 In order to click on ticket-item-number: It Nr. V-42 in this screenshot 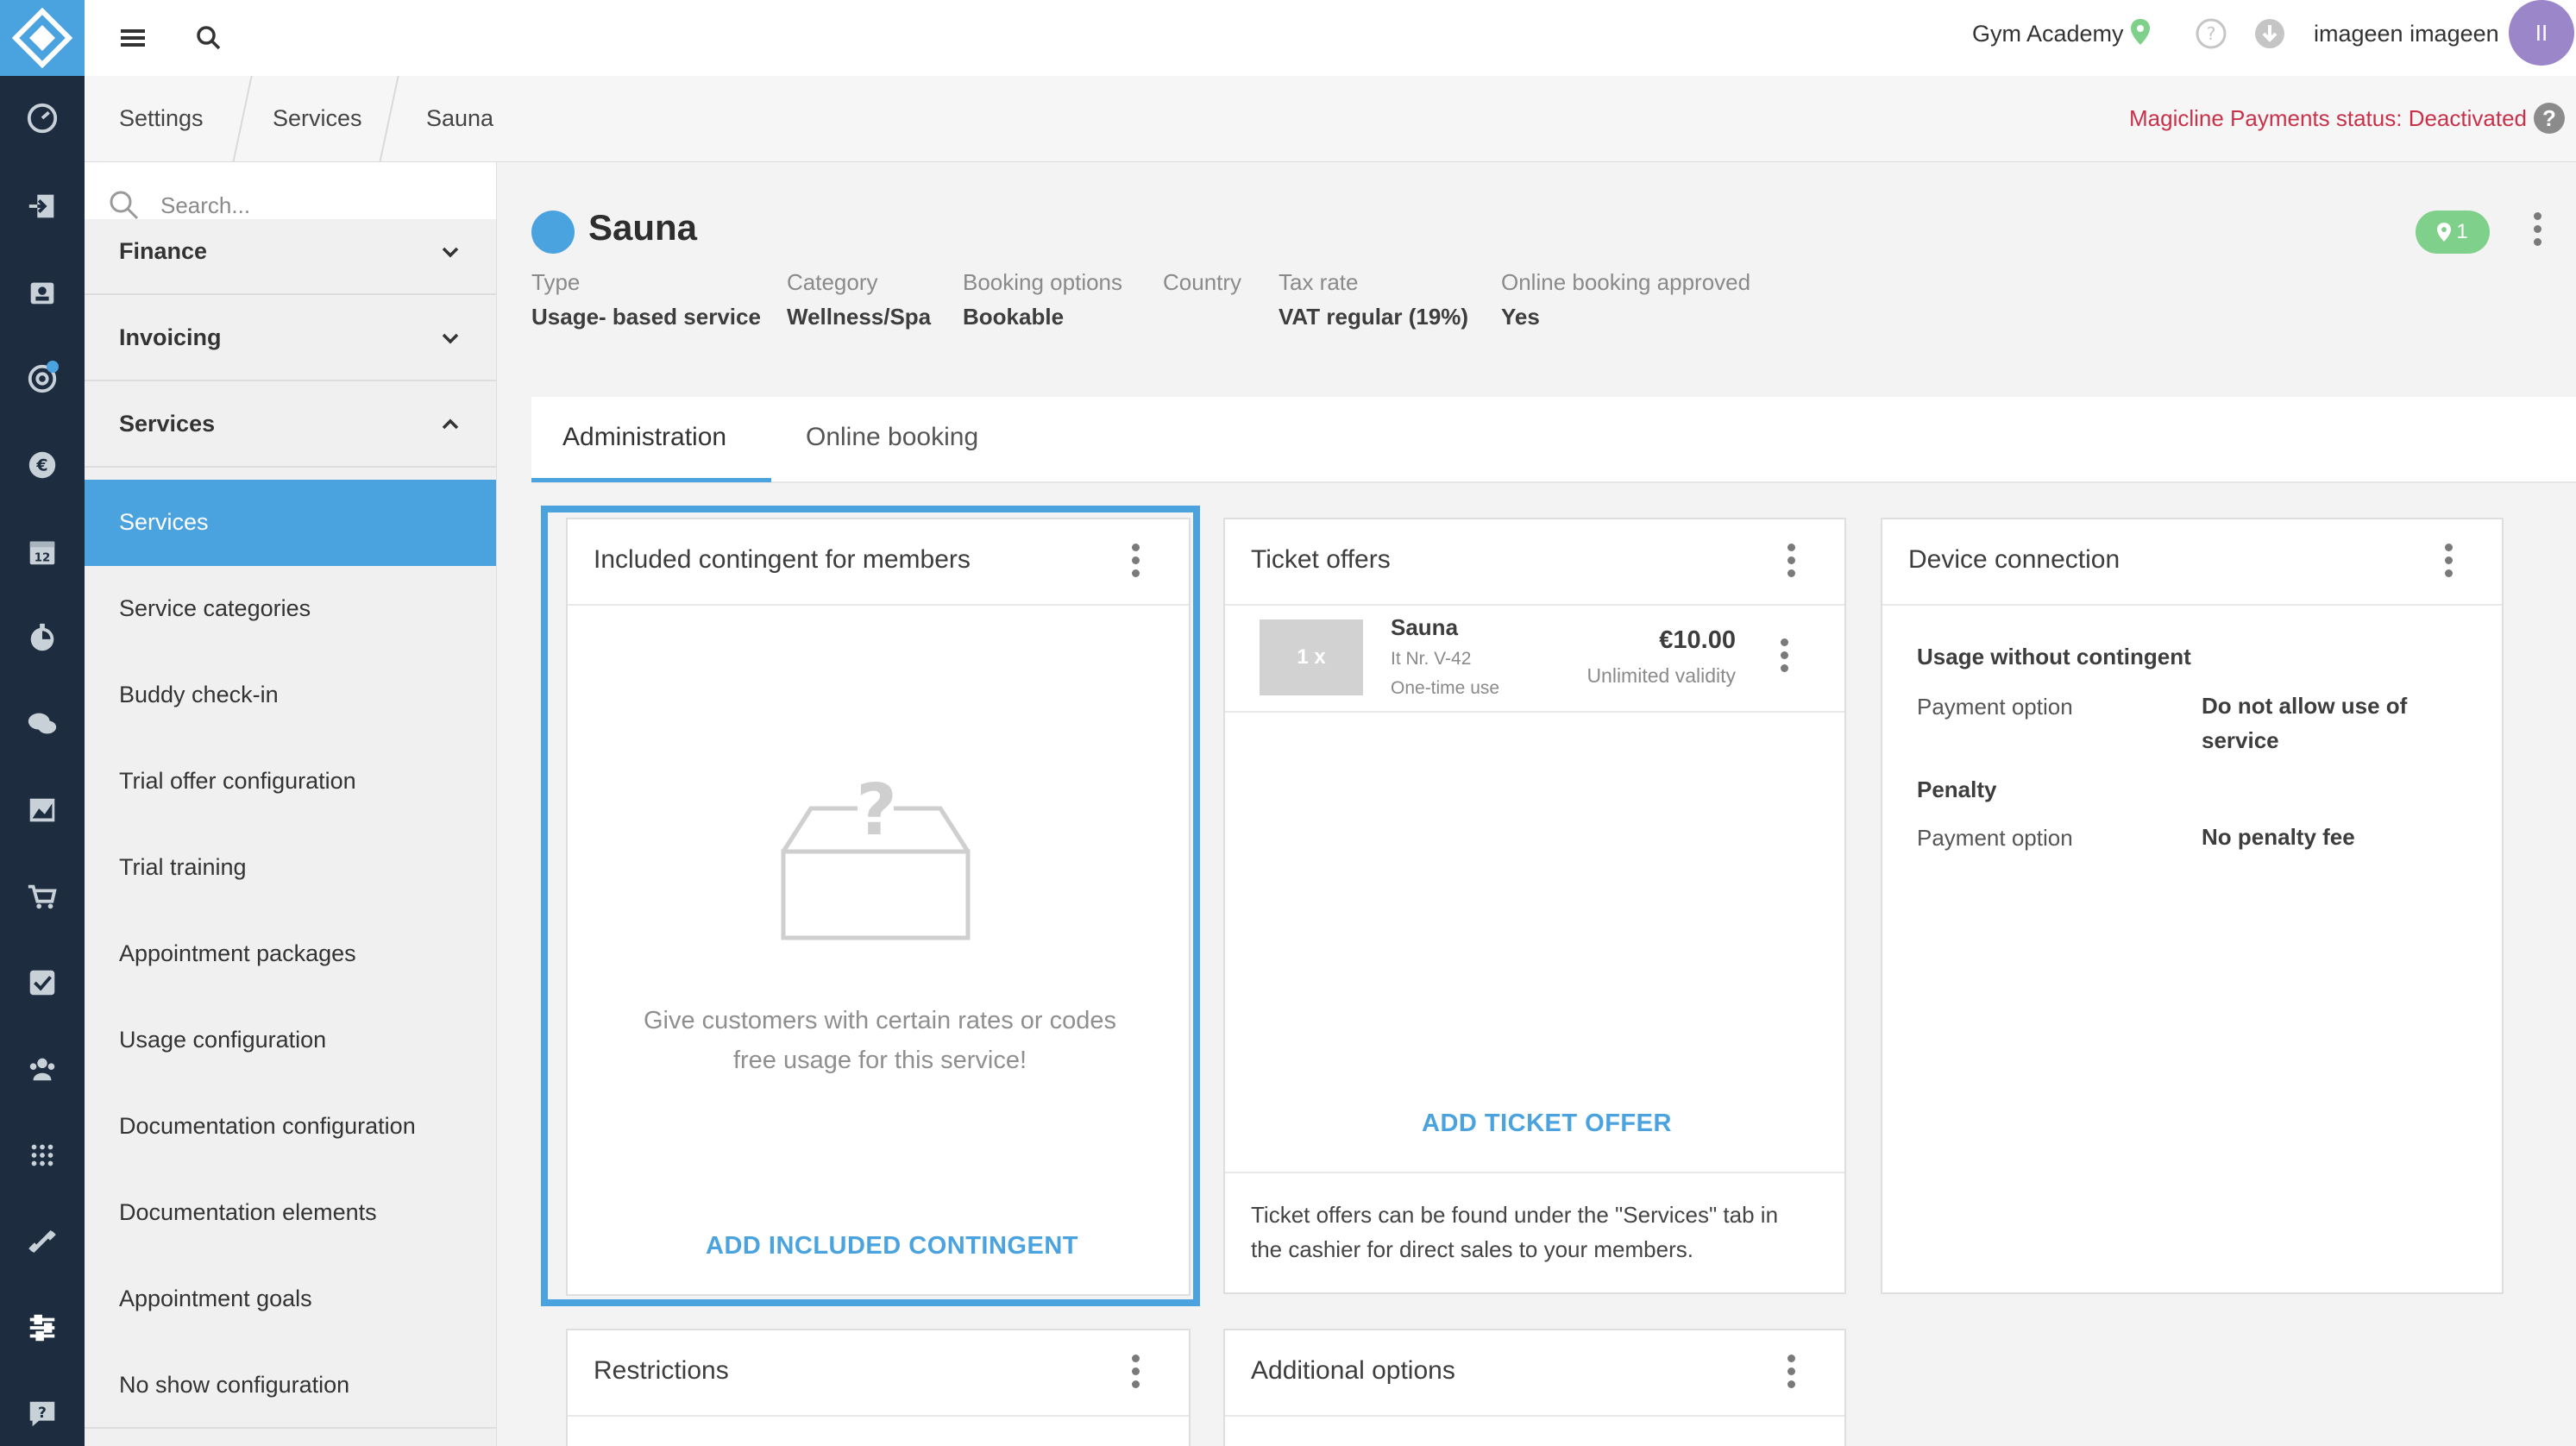, I will do `click(1431, 659)`.